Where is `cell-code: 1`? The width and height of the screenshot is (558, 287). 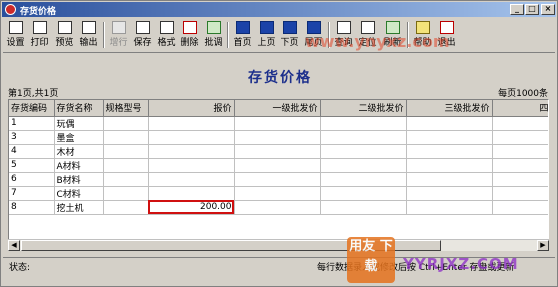
cell-code: 1 is located at coordinates (32, 123).